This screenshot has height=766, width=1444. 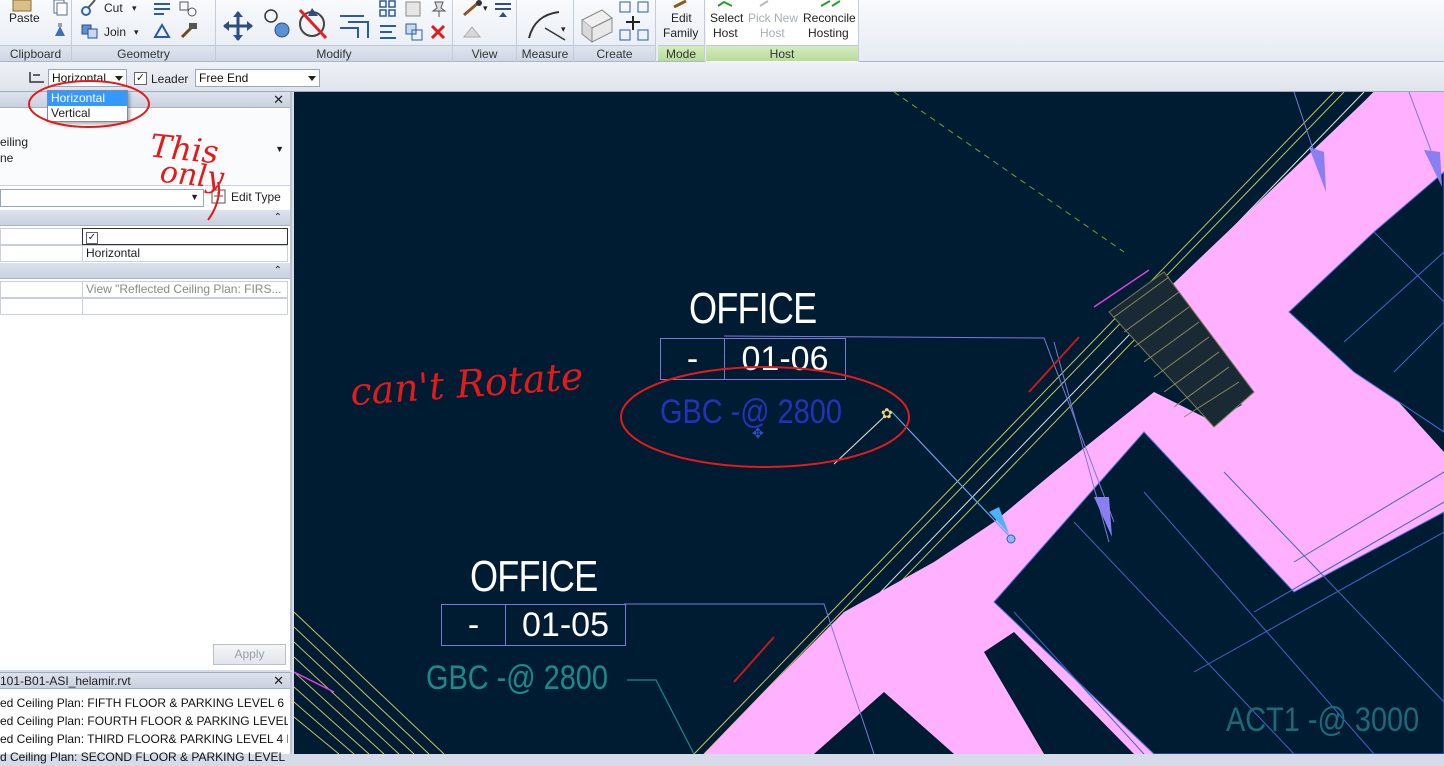 What do you see at coordinates (249, 654) in the screenshot?
I see `apply-button: Apply` at bounding box center [249, 654].